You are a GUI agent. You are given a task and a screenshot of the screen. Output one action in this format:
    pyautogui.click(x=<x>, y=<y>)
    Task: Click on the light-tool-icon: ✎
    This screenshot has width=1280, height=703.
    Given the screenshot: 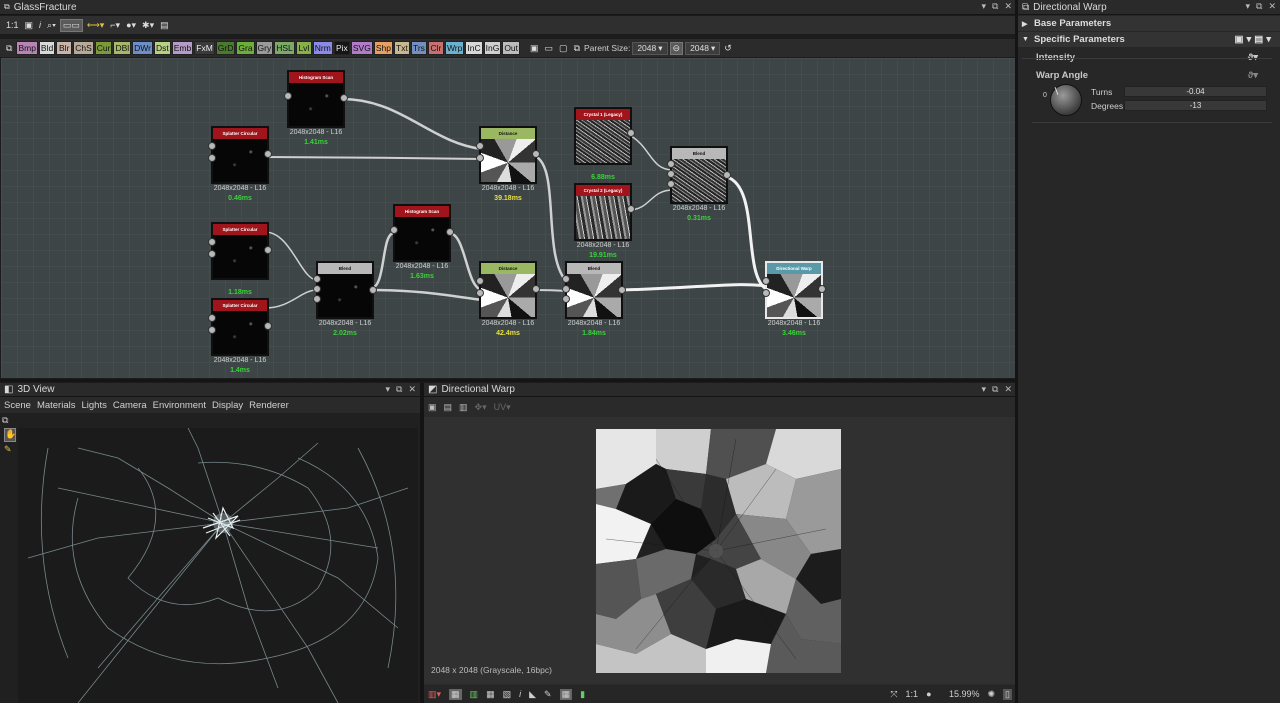 What is the action you would take?
    pyautogui.click(x=8, y=449)
    